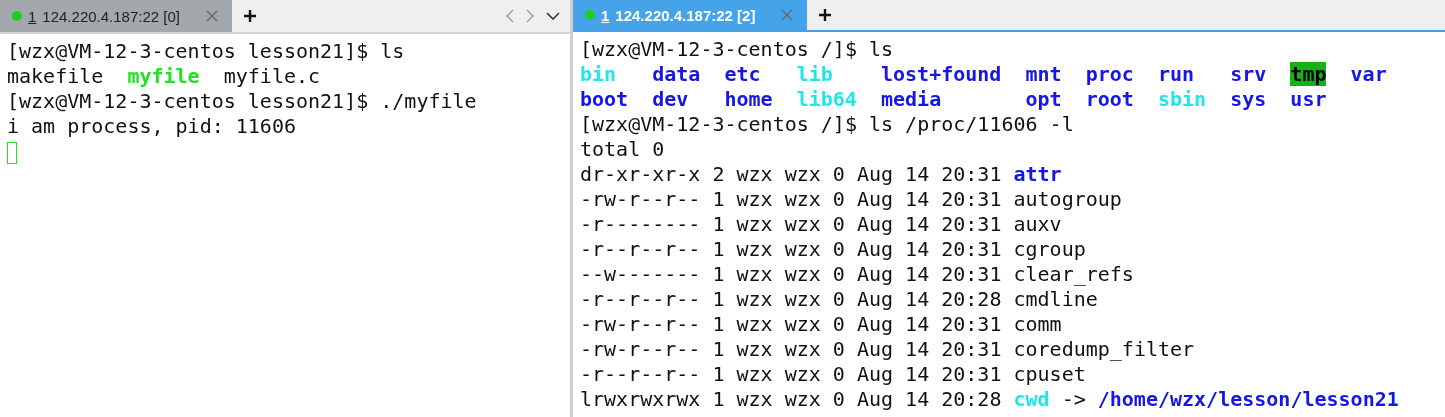 The height and width of the screenshot is (417, 1445). I want to click on file-name: mnt, so click(1043, 74).